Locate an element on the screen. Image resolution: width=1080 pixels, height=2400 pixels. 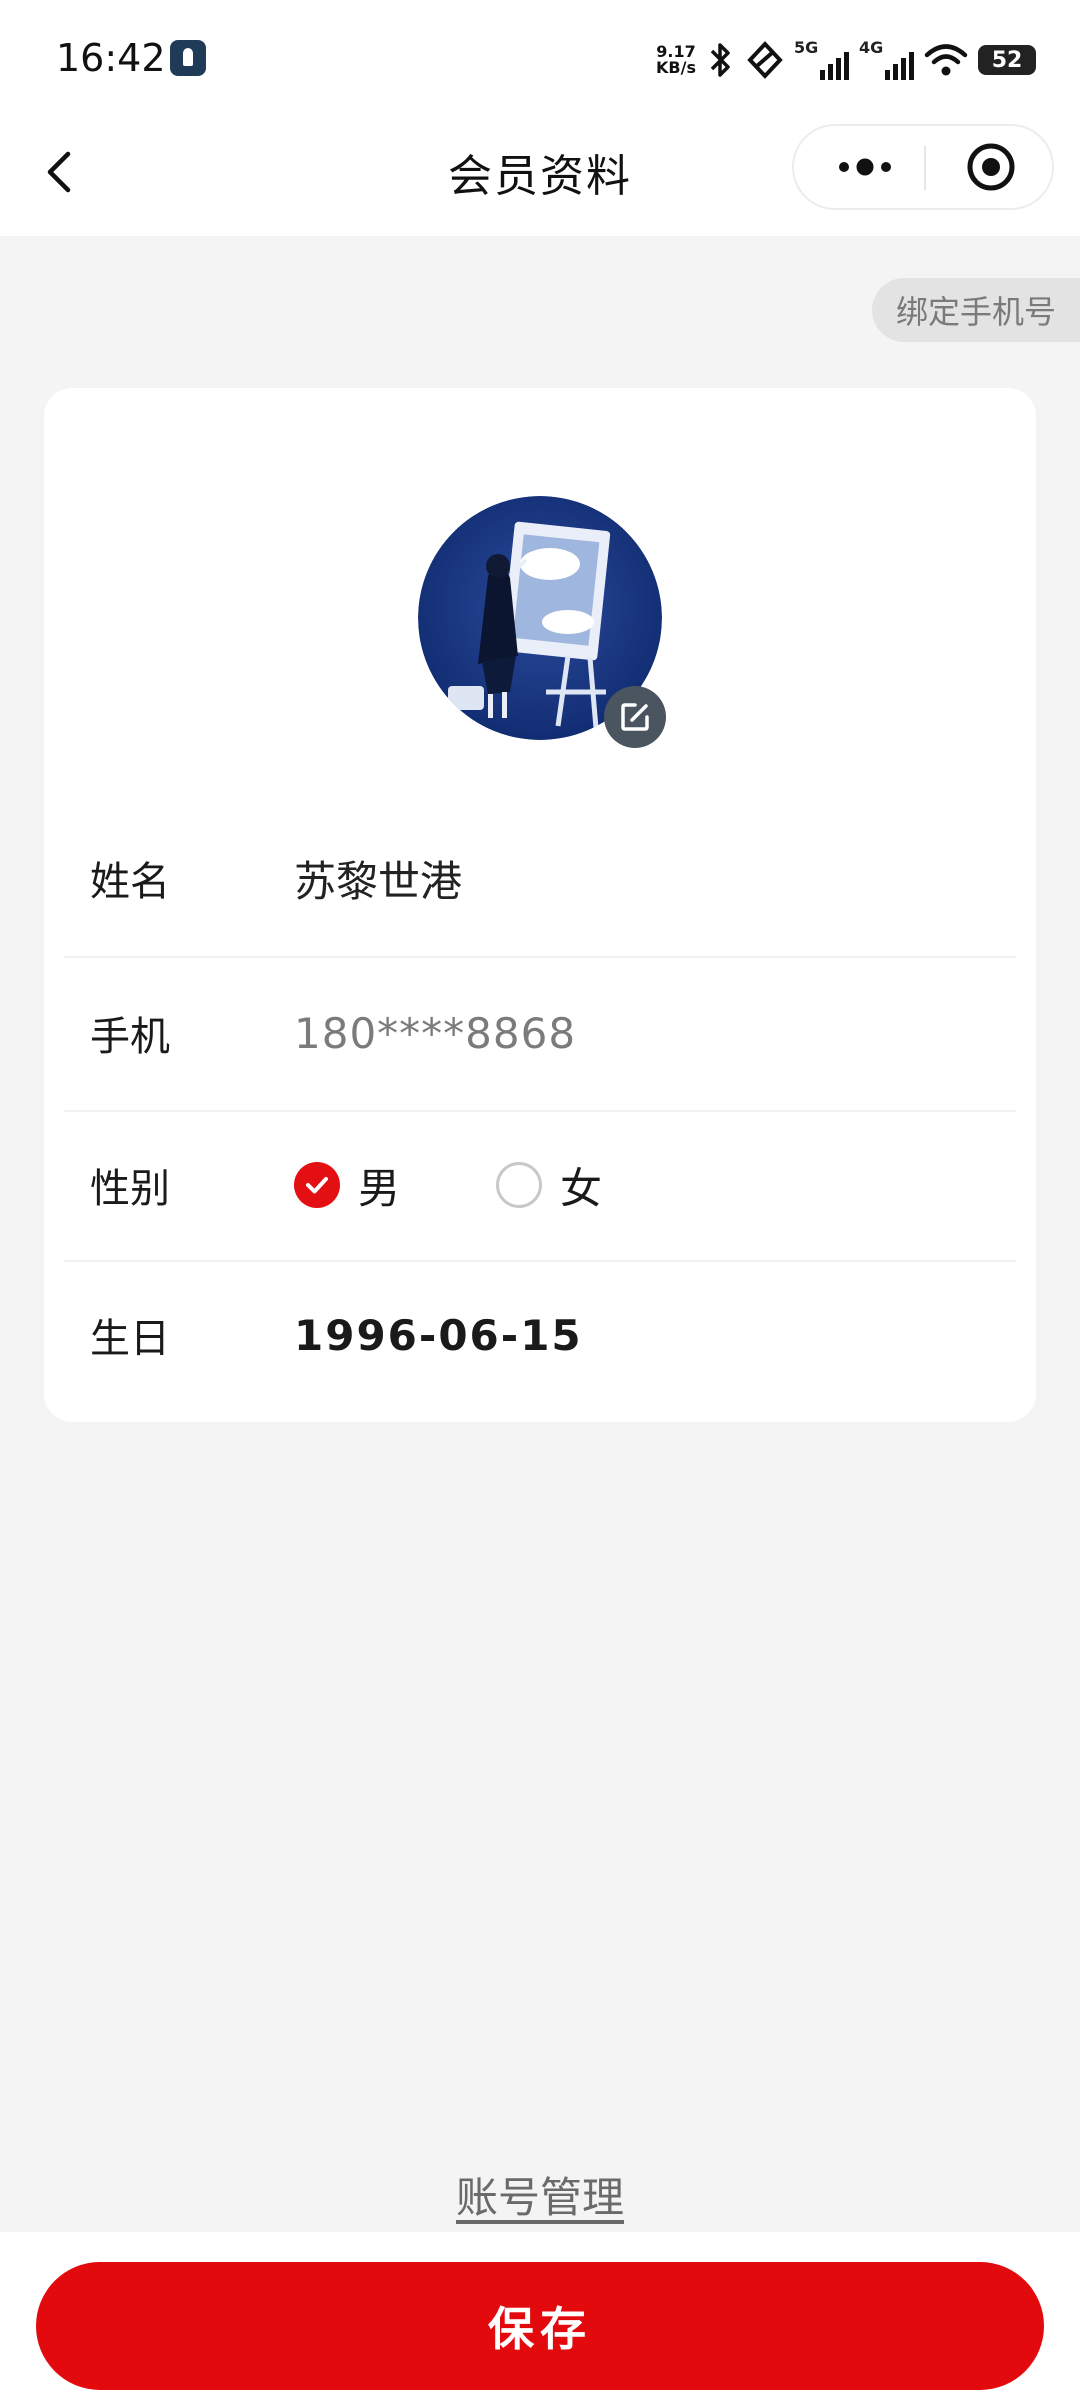
status-bar: 16:42 9.17 KB/s 5G 4G 52 is located at coordinates (540, 59).